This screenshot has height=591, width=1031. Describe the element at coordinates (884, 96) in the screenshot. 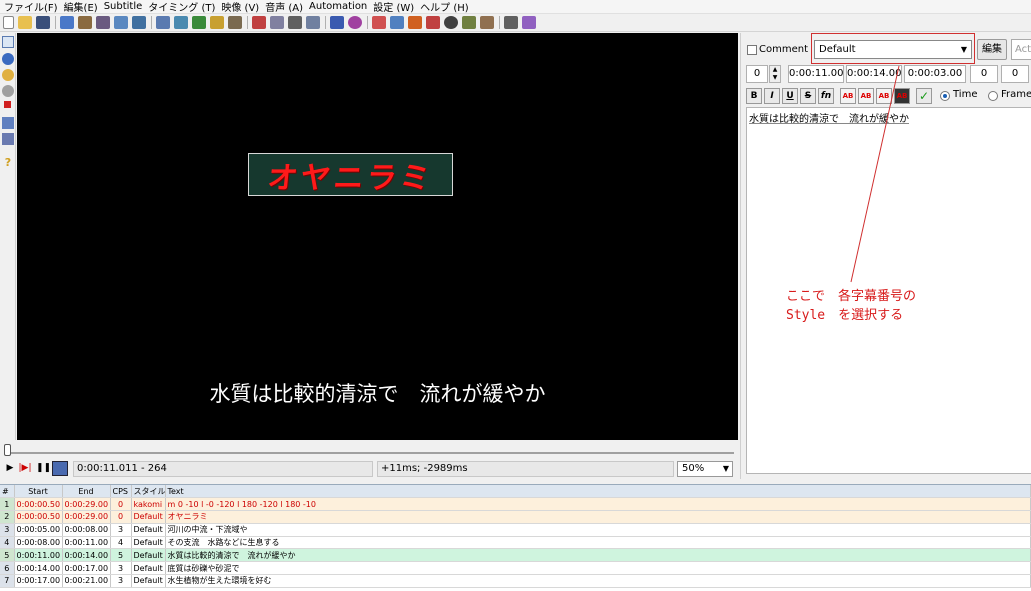

I see `outline-color-button: AB` at that location.